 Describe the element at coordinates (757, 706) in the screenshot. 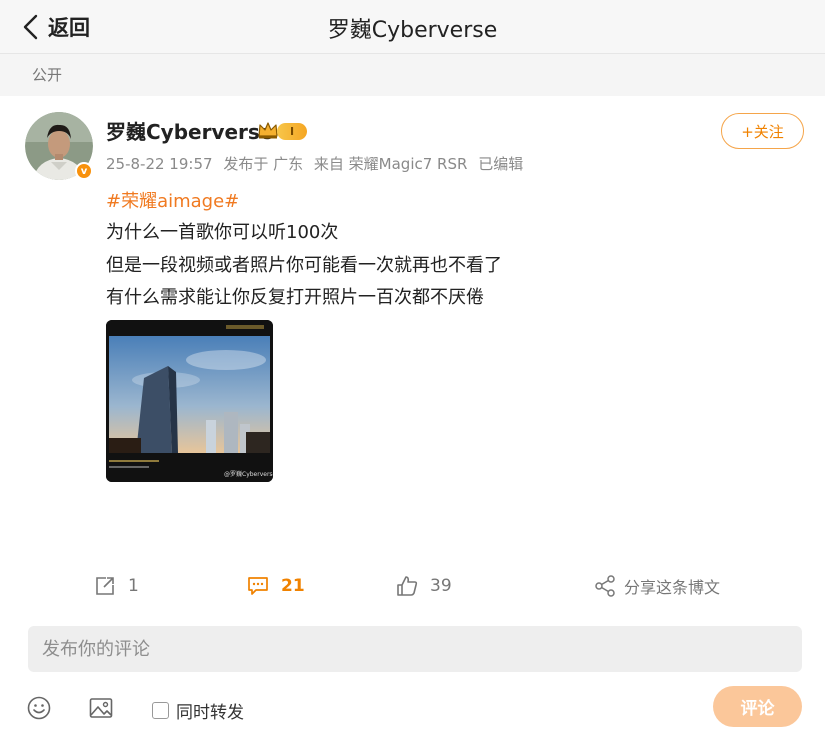

I see `submit-comment-button: 评论` at that location.